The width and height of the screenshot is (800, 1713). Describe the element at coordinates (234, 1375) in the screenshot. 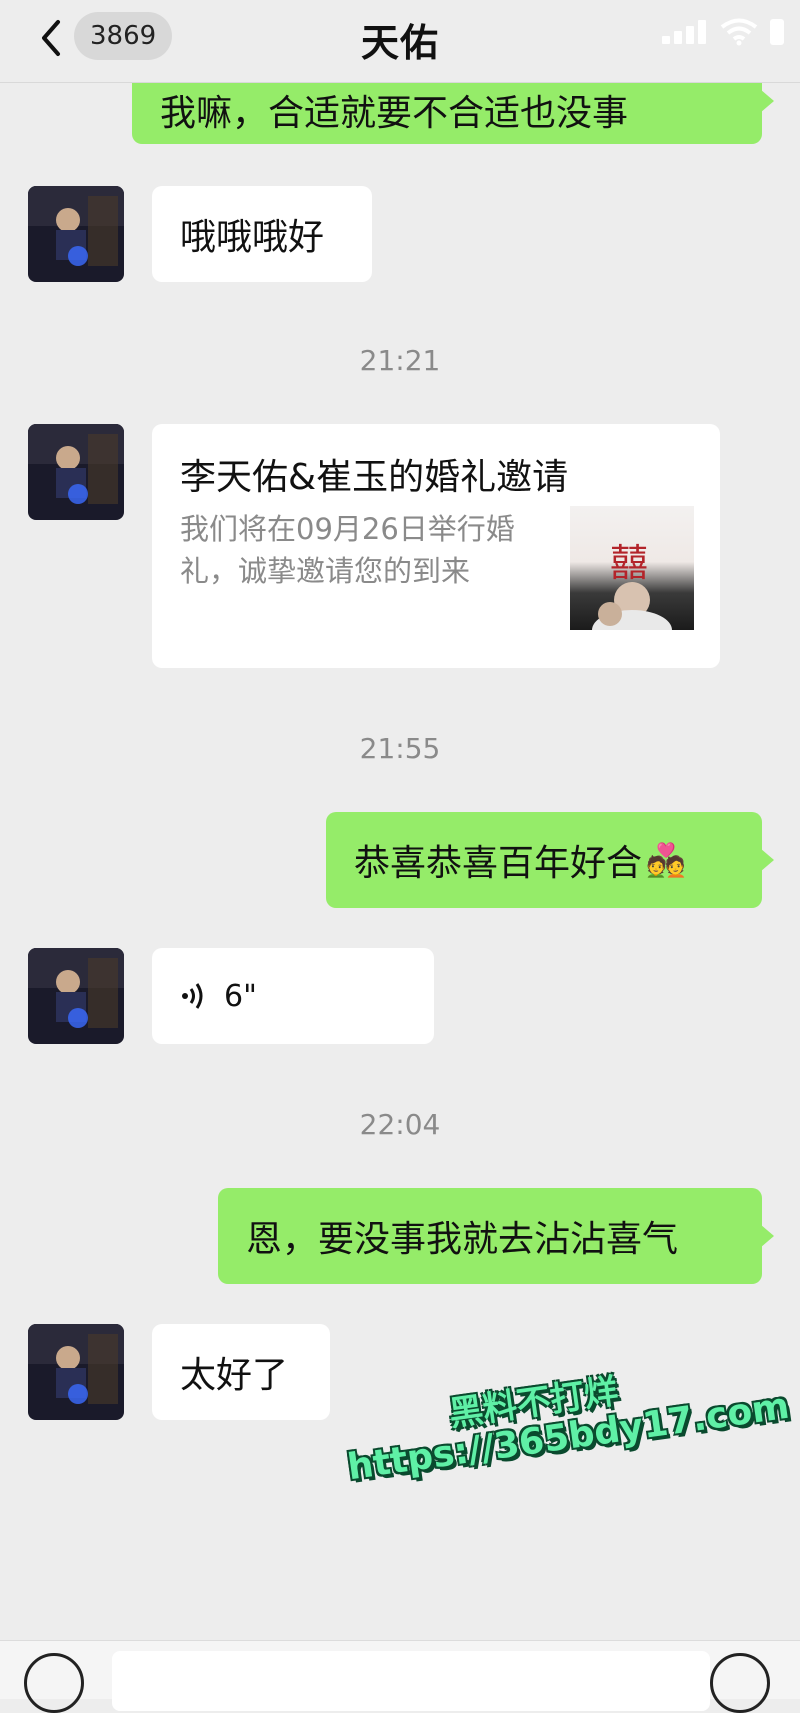

I see `message-text: 太好了` at that location.